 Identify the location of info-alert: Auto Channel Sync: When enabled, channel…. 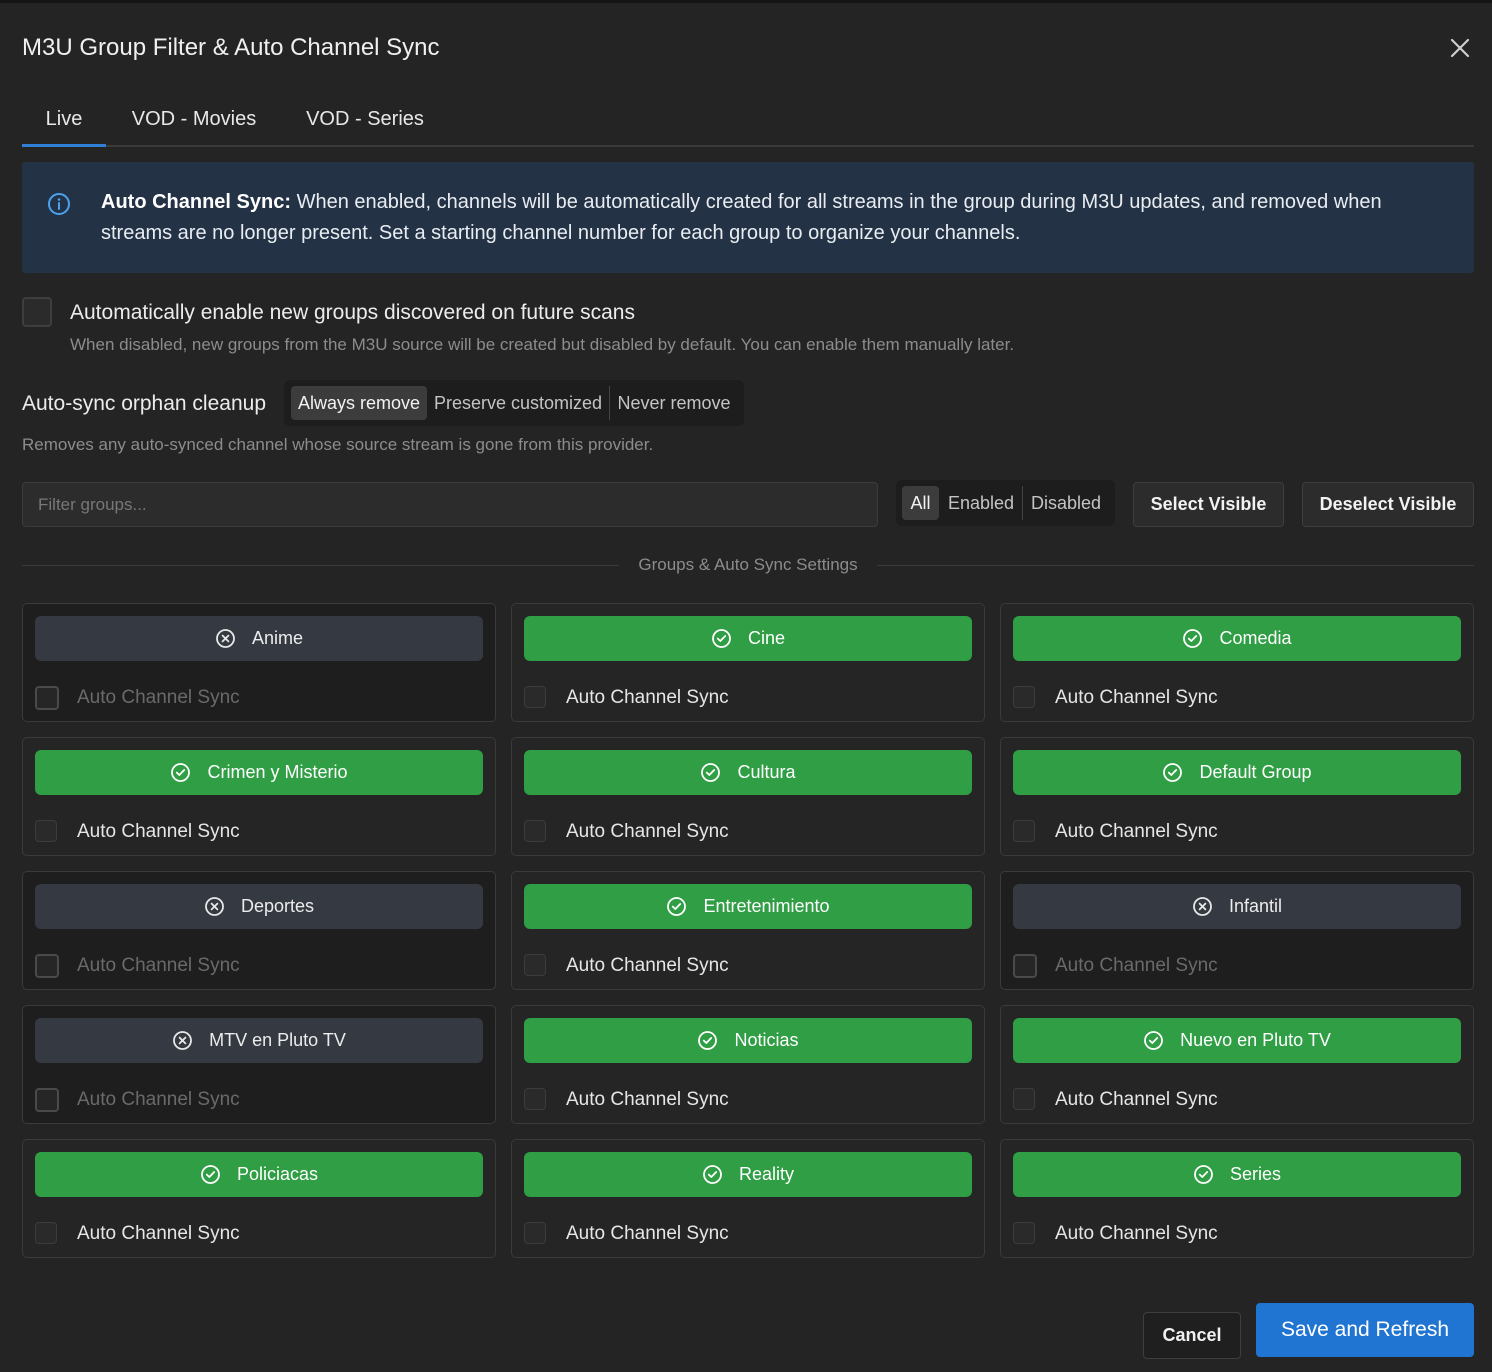
(748, 217).